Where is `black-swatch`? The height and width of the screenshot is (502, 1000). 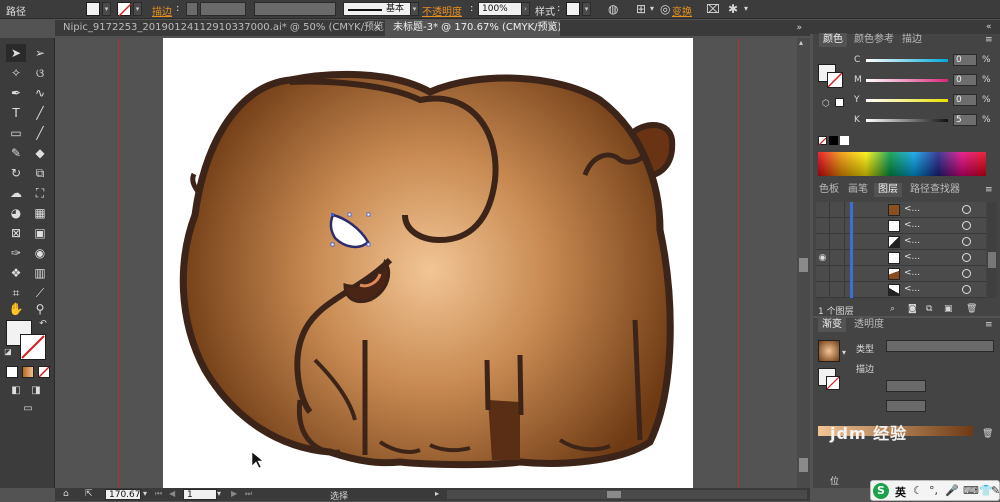 black-swatch is located at coordinates (833, 140).